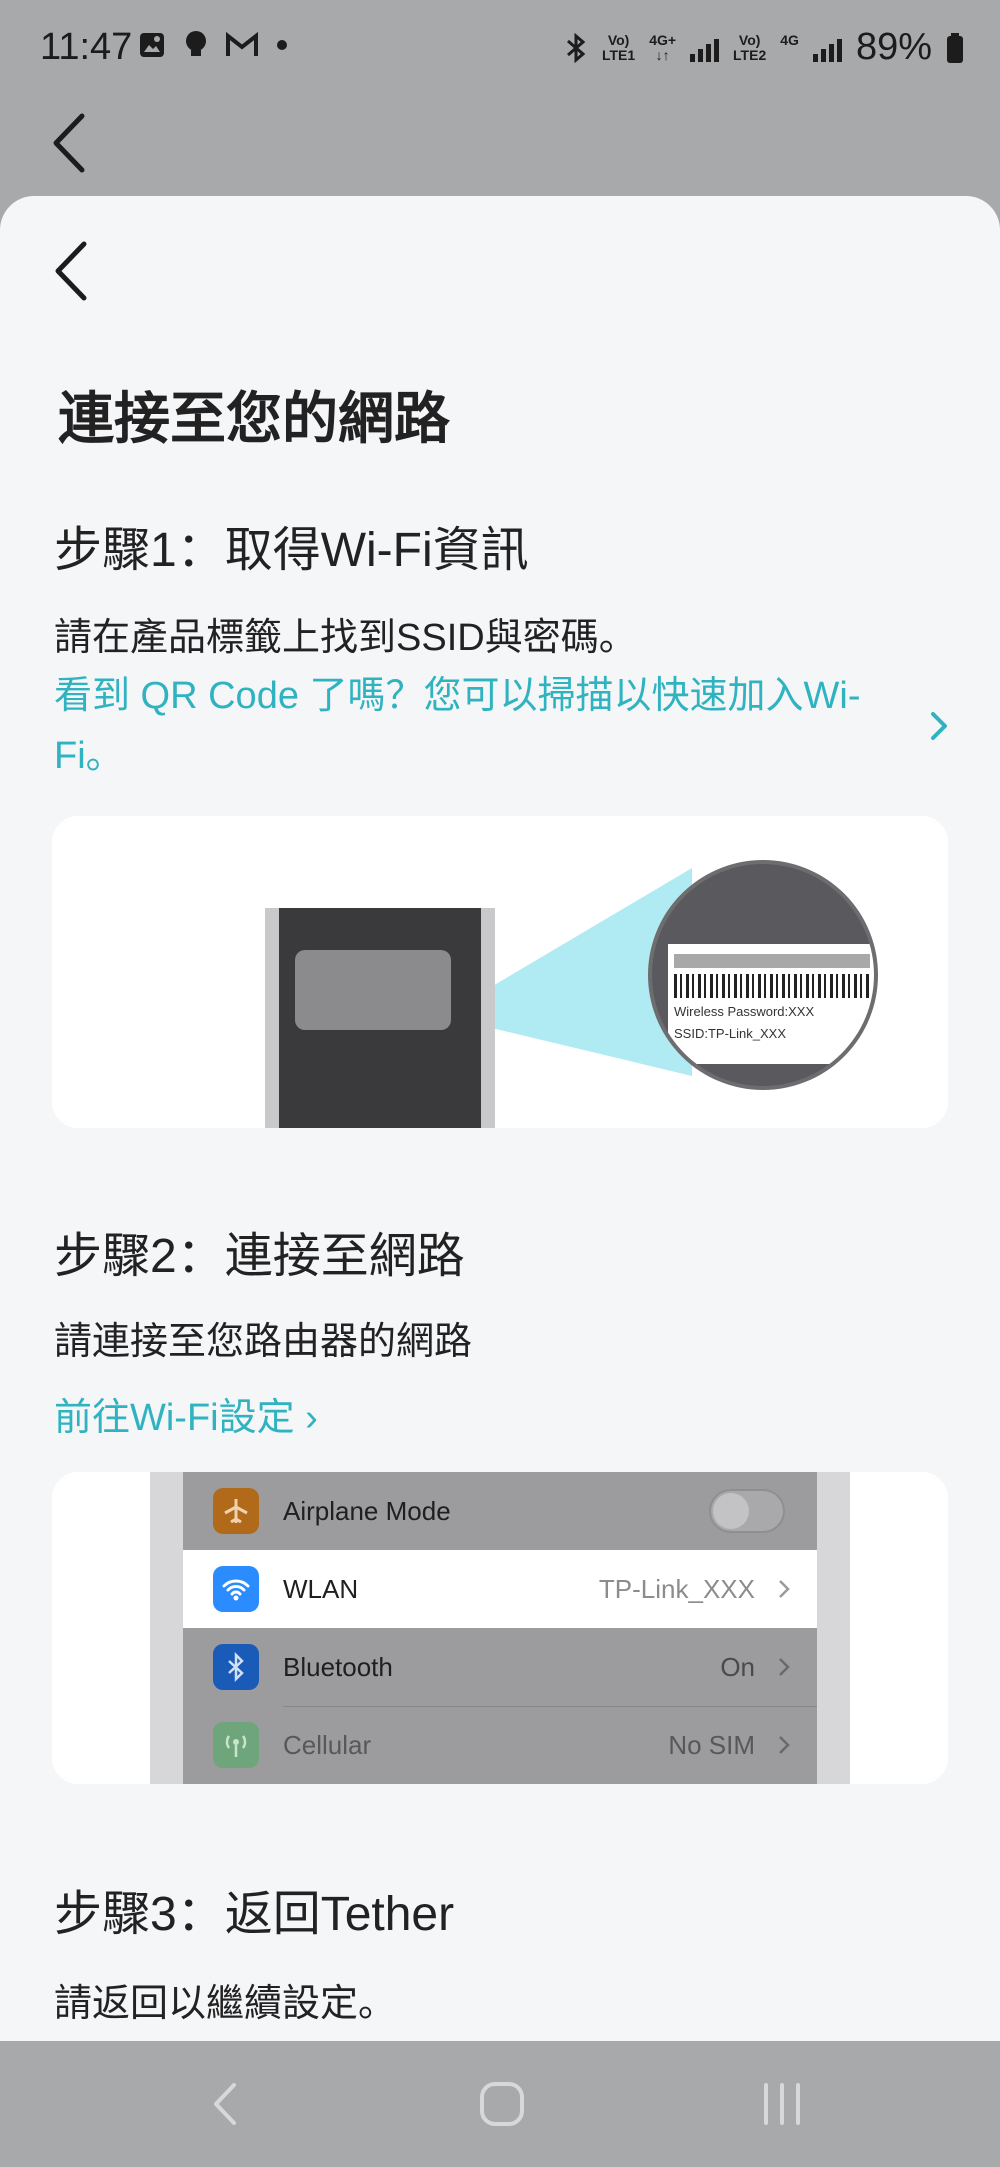 This screenshot has width=1000, height=2167. What do you see at coordinates (772, 986) in the screenshot?
I see `barcode` at bounding box center [772, 986].